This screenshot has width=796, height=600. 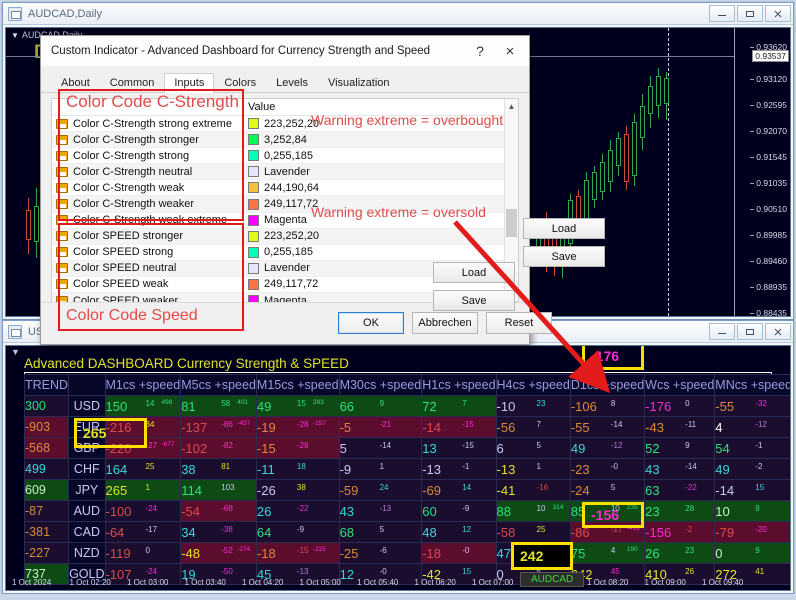 What do you see at coordinates (151, 508) in the screenshot?
I see `speed-value: -24` at bounding box center [151, 508].